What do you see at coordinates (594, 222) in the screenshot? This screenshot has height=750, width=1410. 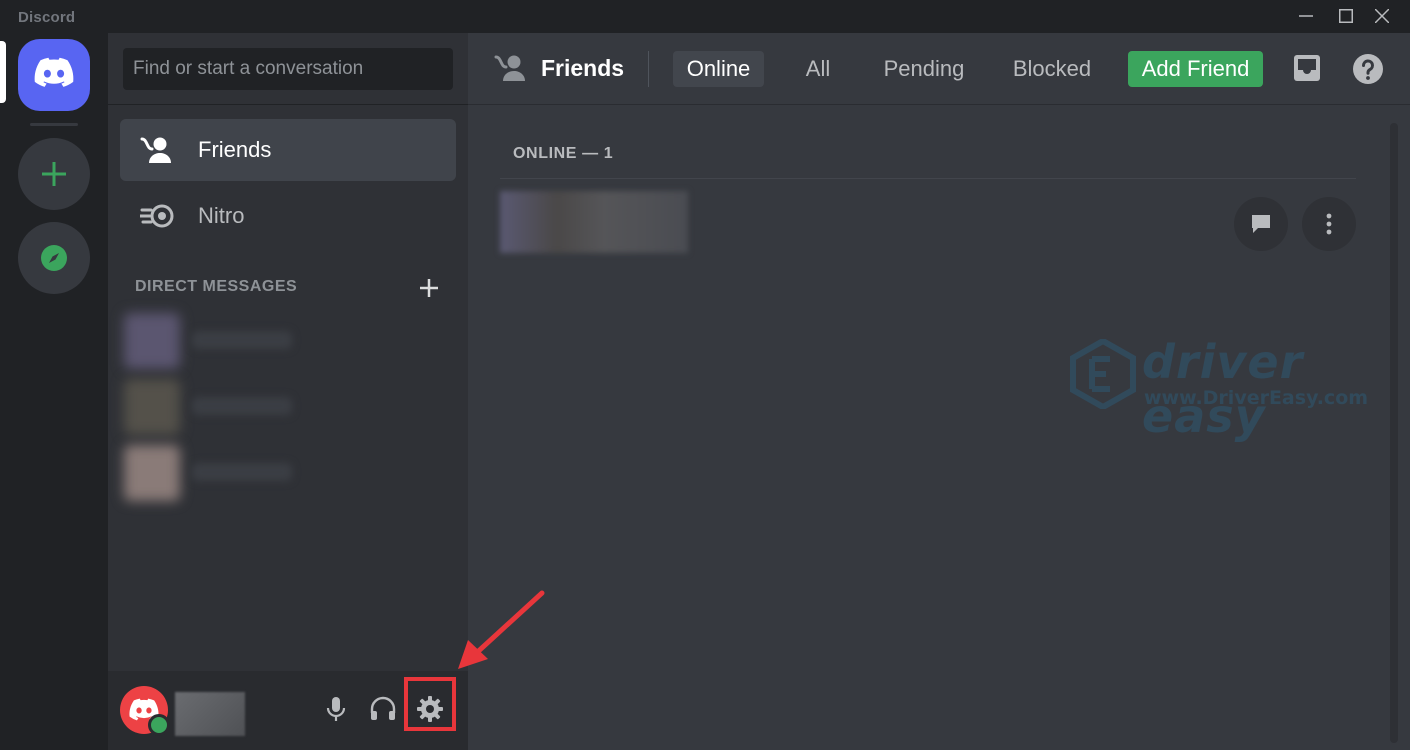 I see `friend-redacted` at bounding box center [594, 222].